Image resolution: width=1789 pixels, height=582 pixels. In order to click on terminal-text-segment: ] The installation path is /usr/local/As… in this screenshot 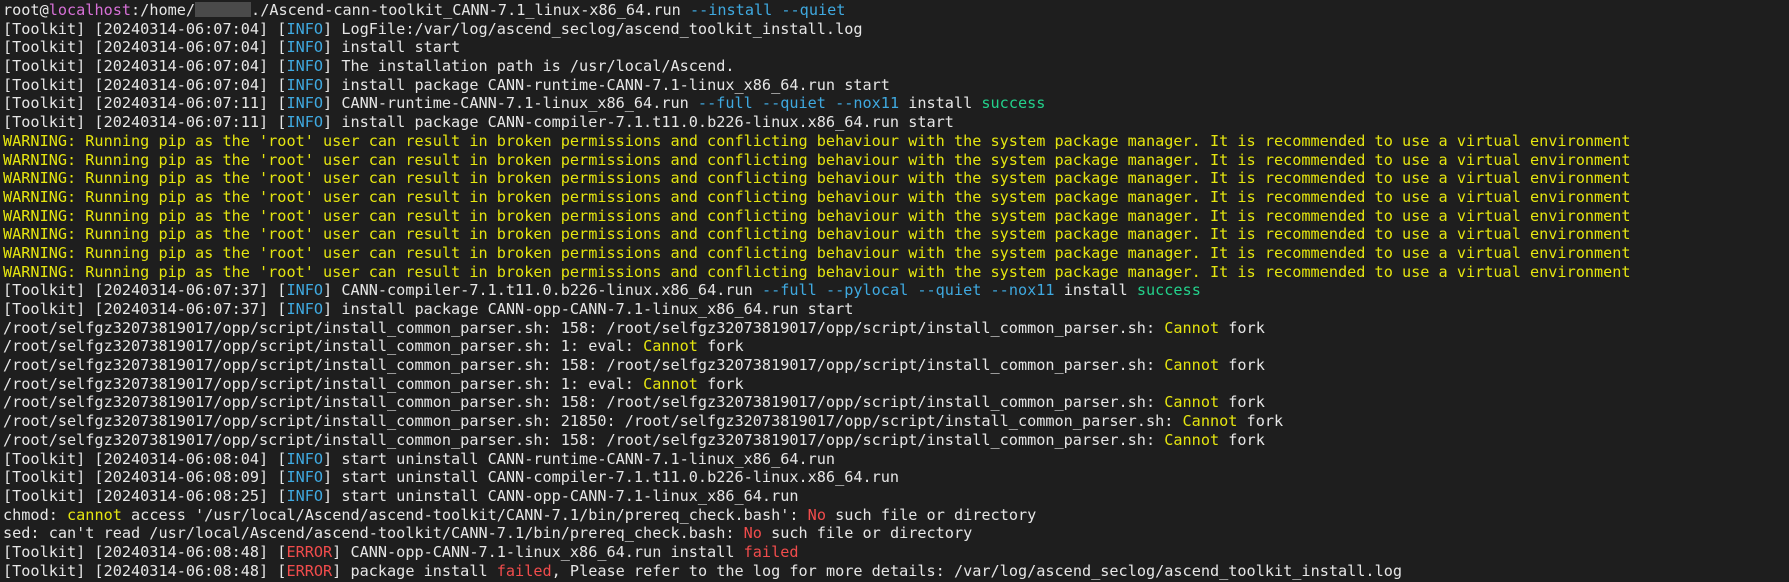, I will do `click(529, 66)`.